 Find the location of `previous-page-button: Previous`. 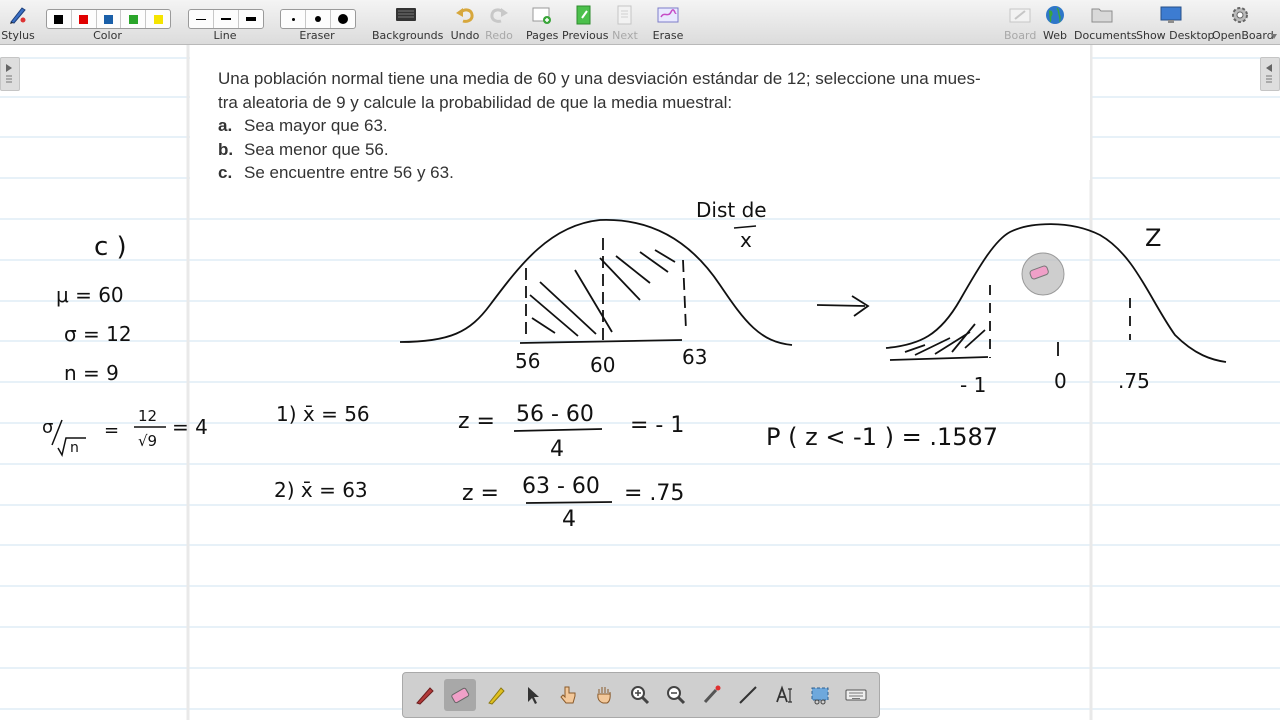

previous-page-button: Previous is located at coordinates (585, 22).